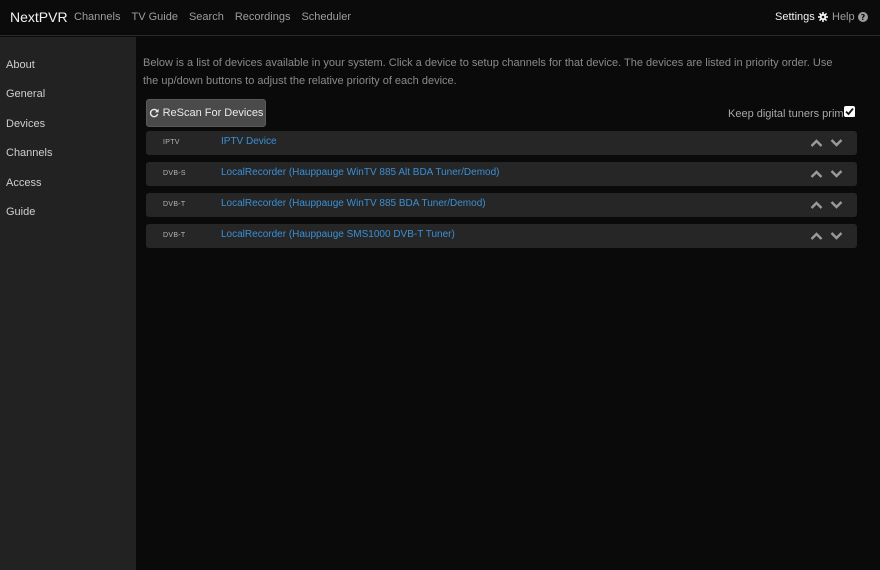  What do you see at coordinates (206, 17) in the screenshot?
I see `nav-search: Search` at bounding box center [206, 17].